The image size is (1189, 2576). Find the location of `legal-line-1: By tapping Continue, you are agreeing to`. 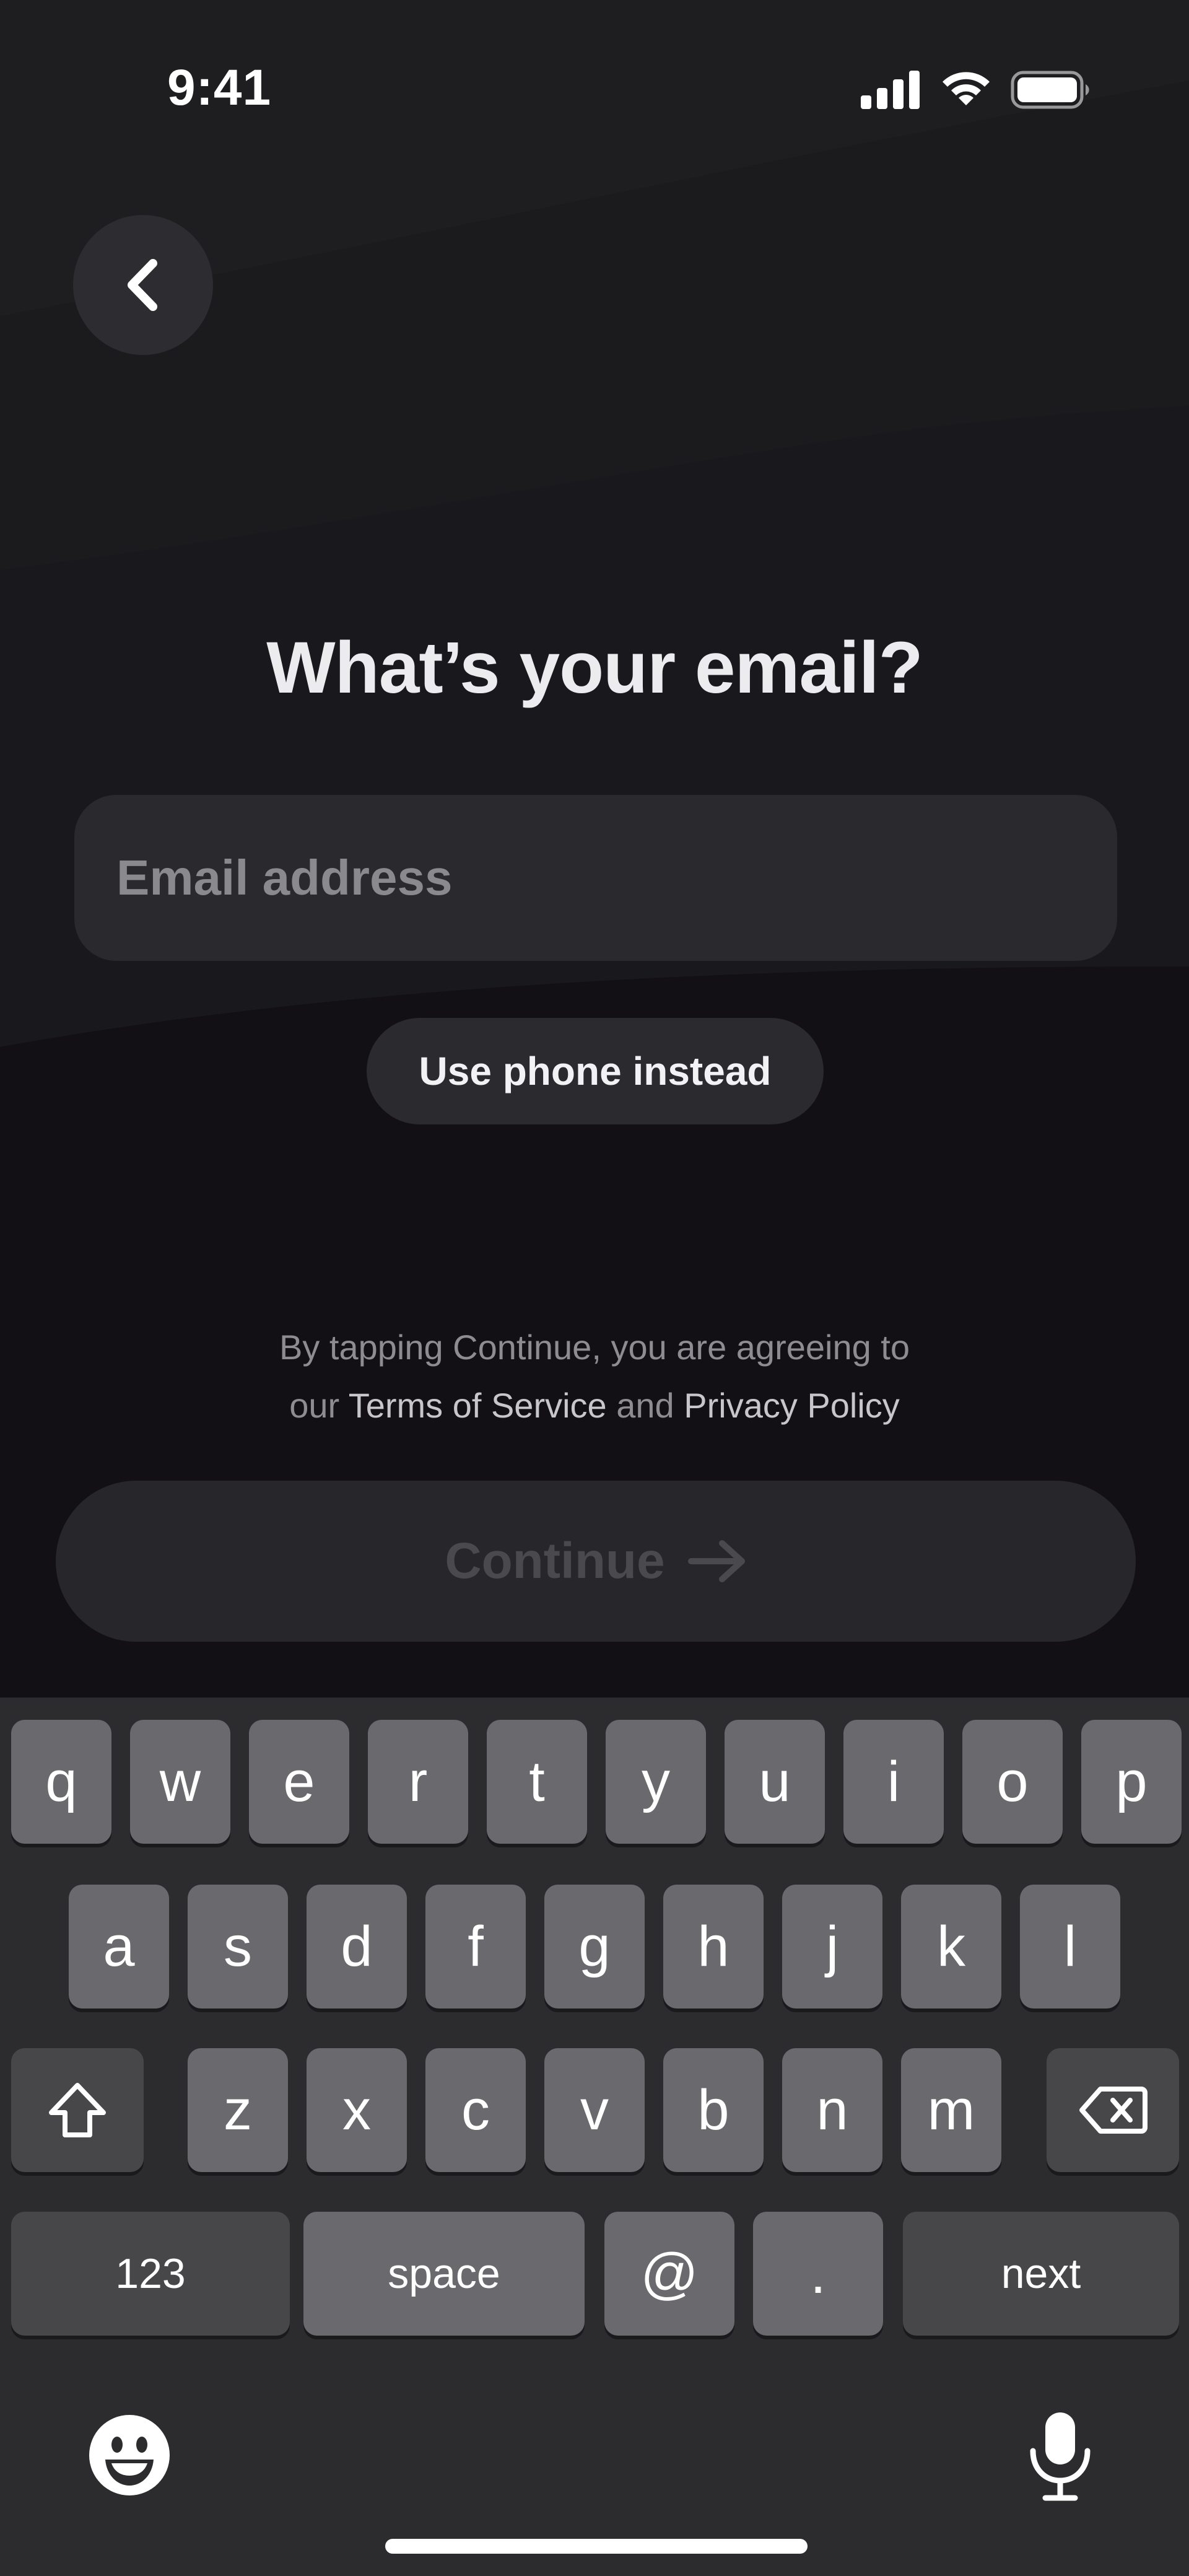

legal-line-1: By tapping Continue, you are agreeing to is located at coordinates (594, 1347).